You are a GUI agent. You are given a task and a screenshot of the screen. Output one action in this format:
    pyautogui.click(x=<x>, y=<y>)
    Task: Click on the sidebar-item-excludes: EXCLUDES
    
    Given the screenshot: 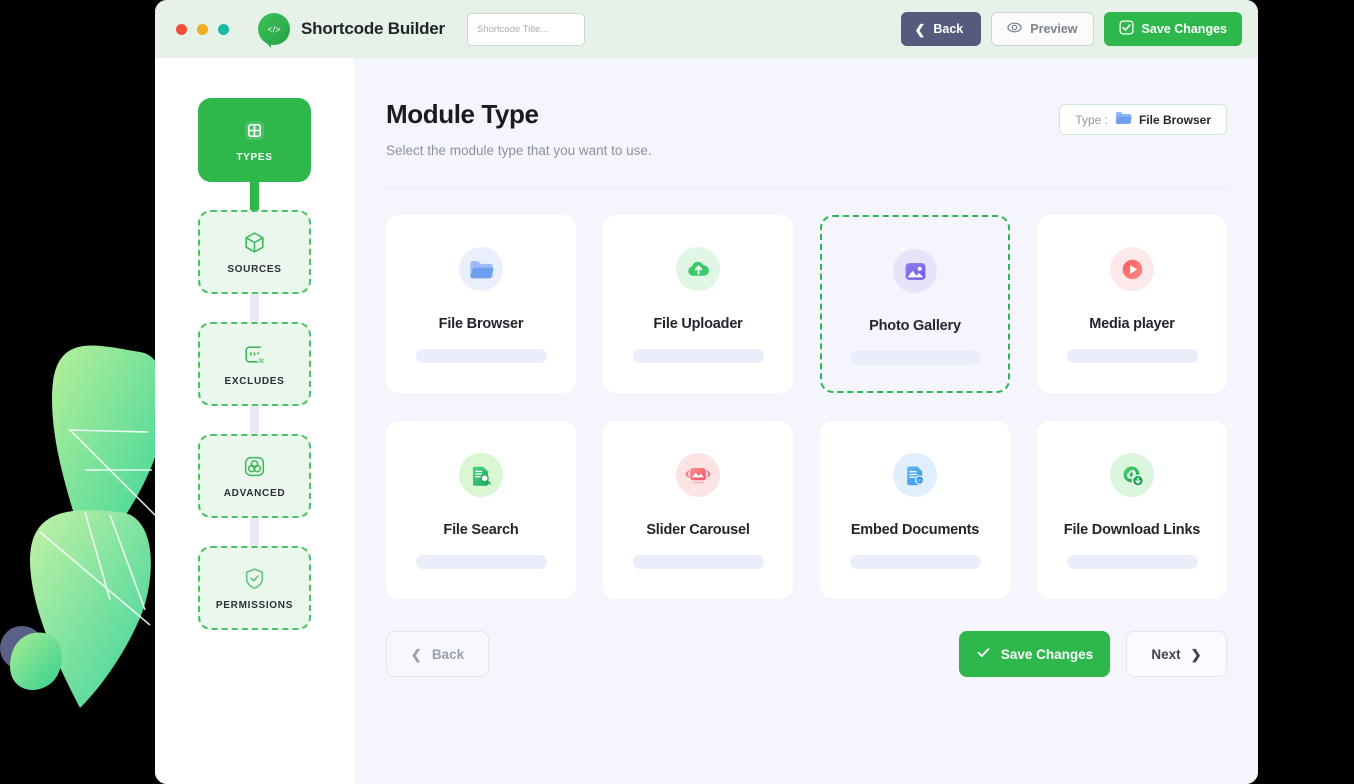 What is the action you would take?
    pyautogui.click(x=254, y=364)
    